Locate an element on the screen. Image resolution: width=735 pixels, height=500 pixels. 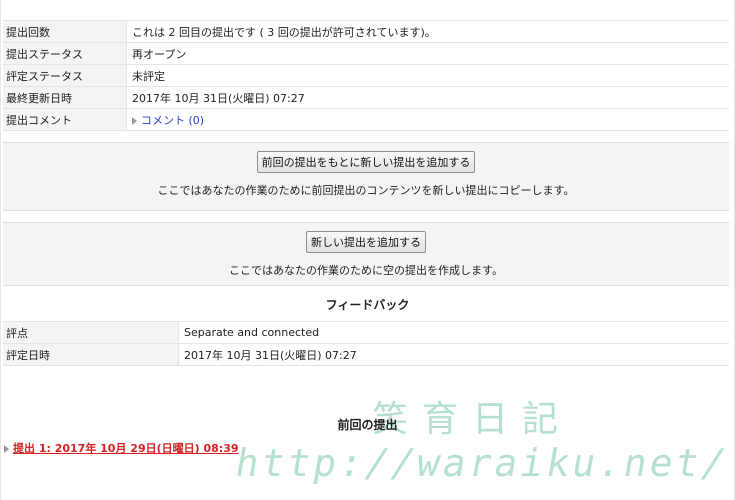
submission-status-label: 提出ステータス is located at coordinates (65, 53).